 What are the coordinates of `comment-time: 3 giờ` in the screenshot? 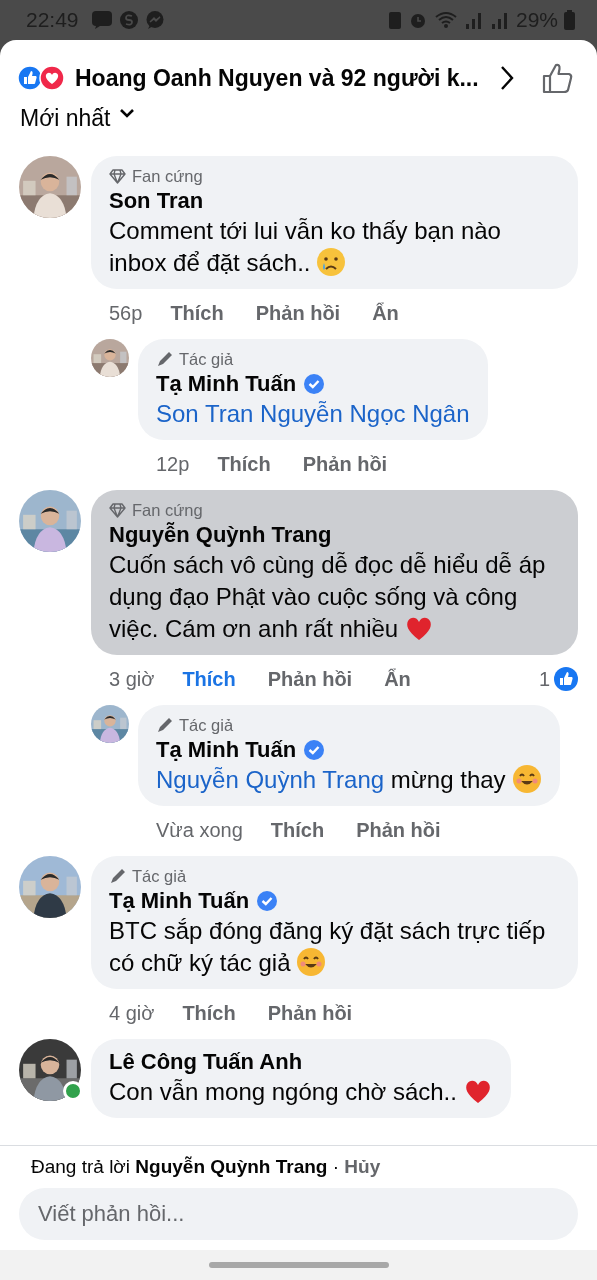 It's located at (132, 679).